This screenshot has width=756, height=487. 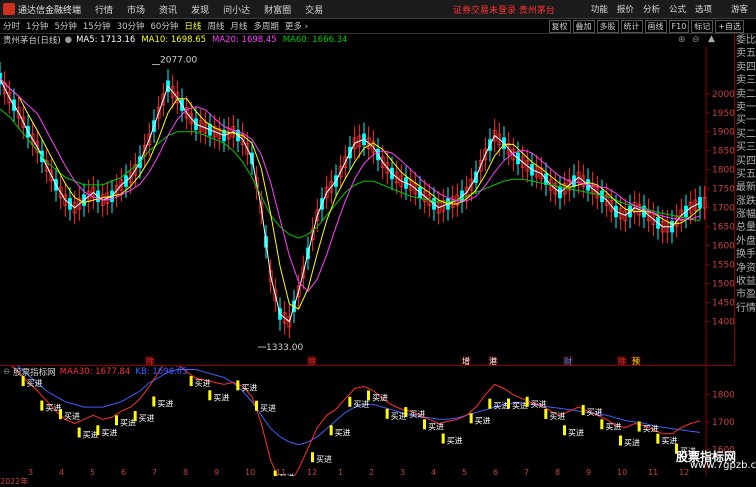 I want to click on menu-item-wealth: 财富圈, so click(x=277, y=9).